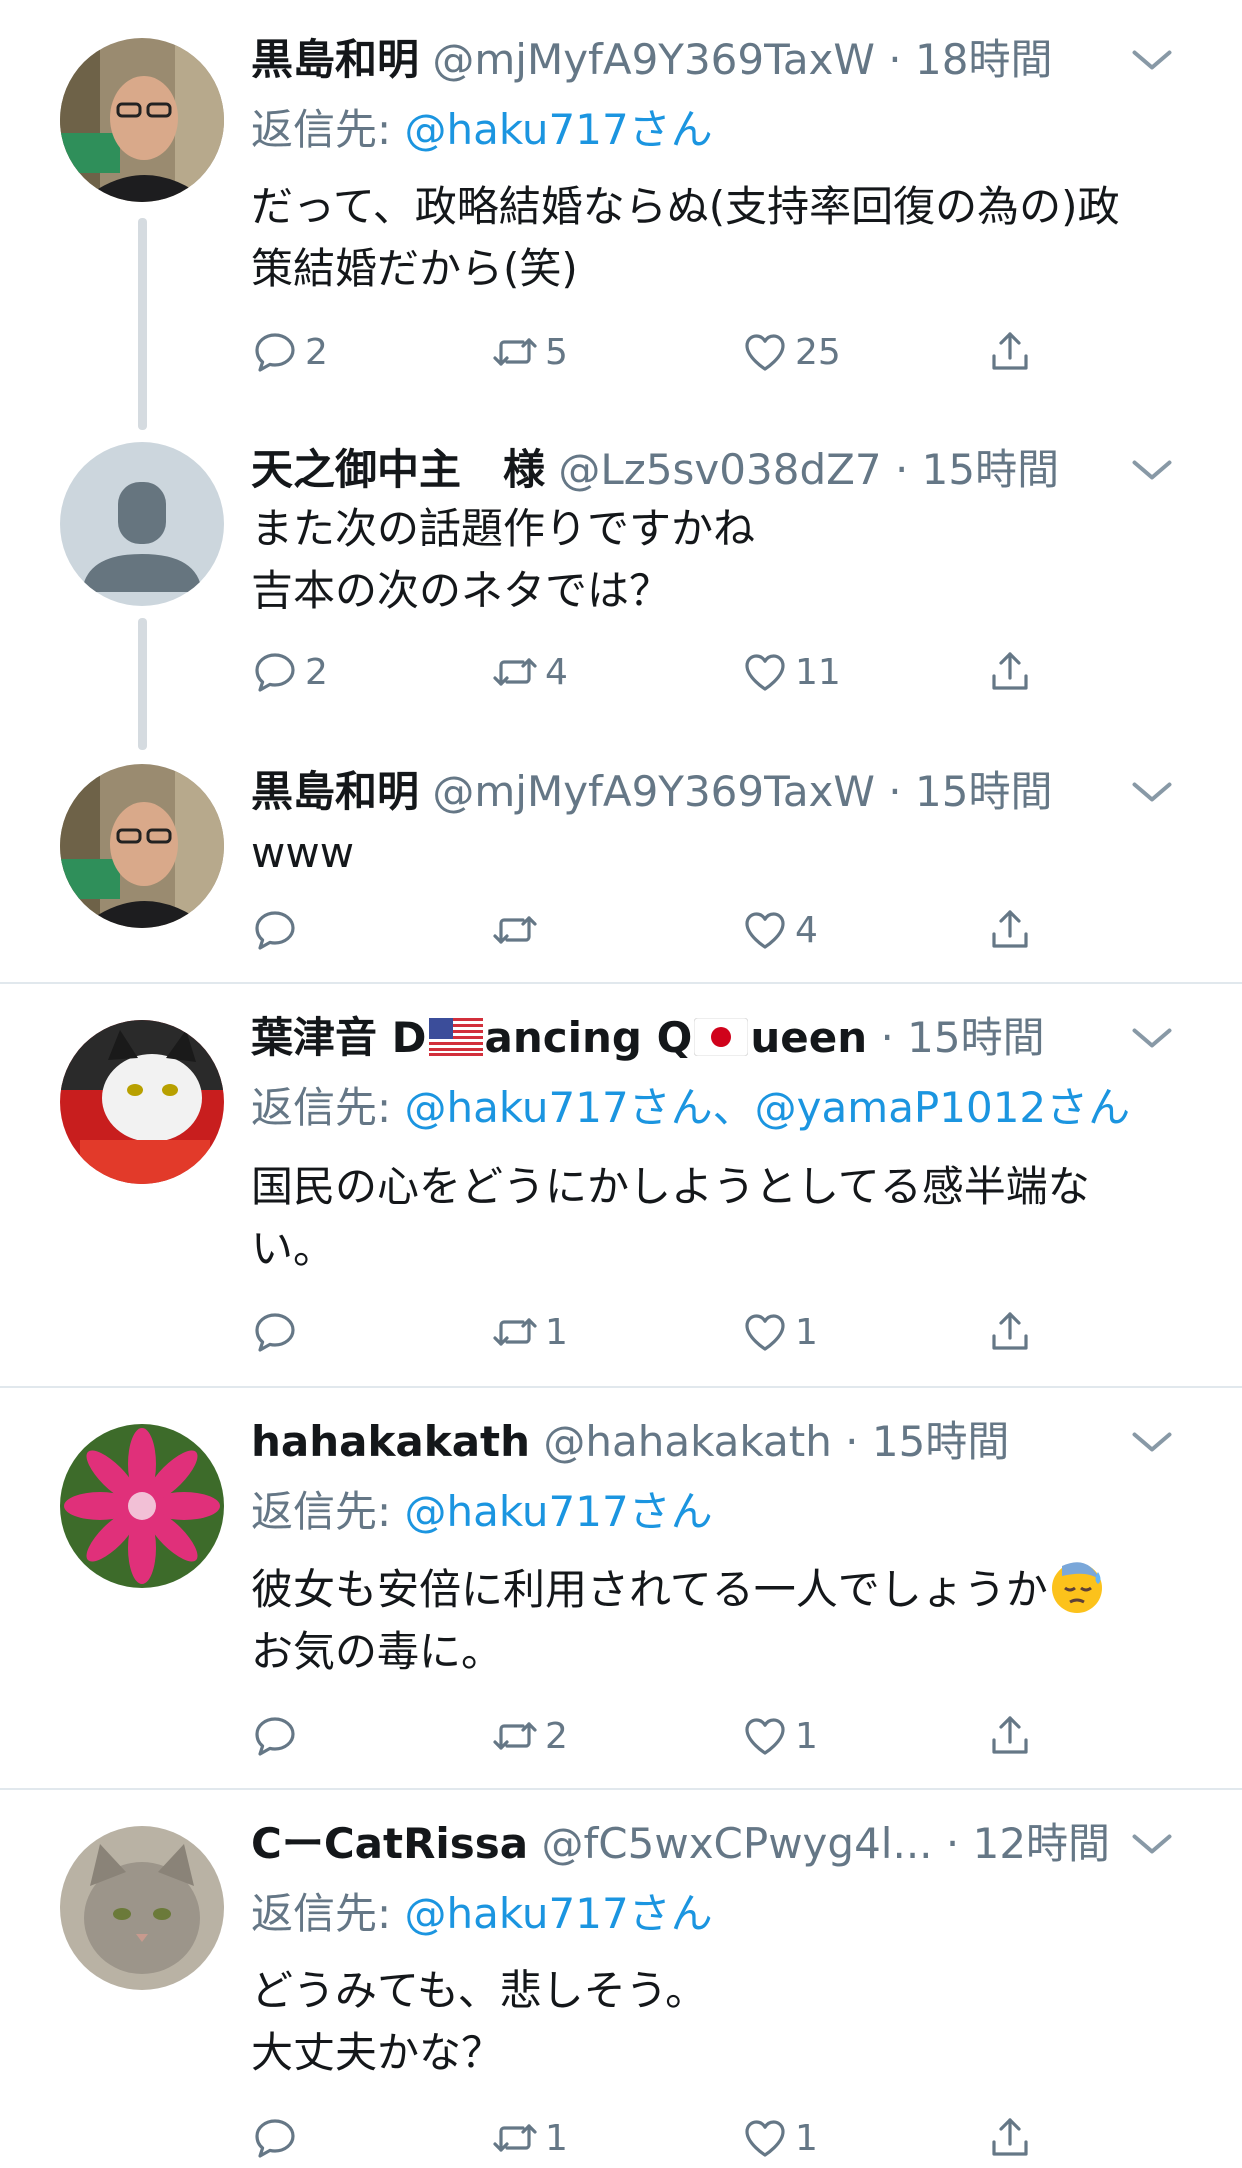 This screenshot has width=1242, height=2168. I want to click on avatar-default, so click(142, 524).